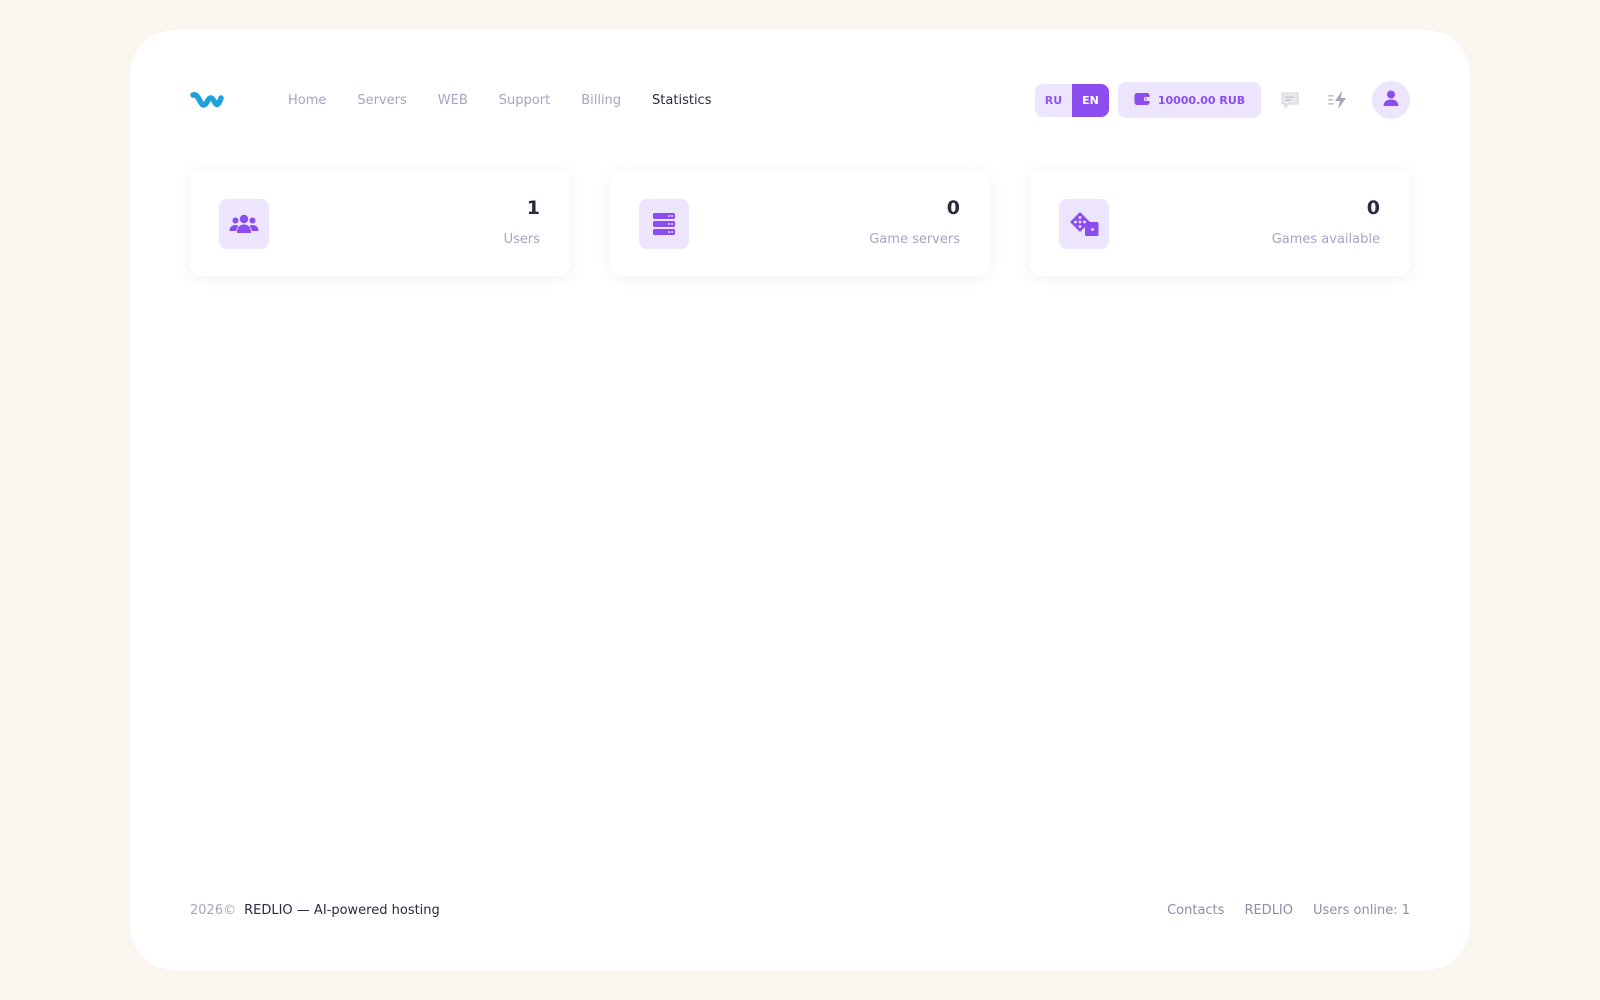 This screenshot has height=1000, width=1600. I want to click on stat-card-game-servers: 0 Game servers, so click(800, 223).